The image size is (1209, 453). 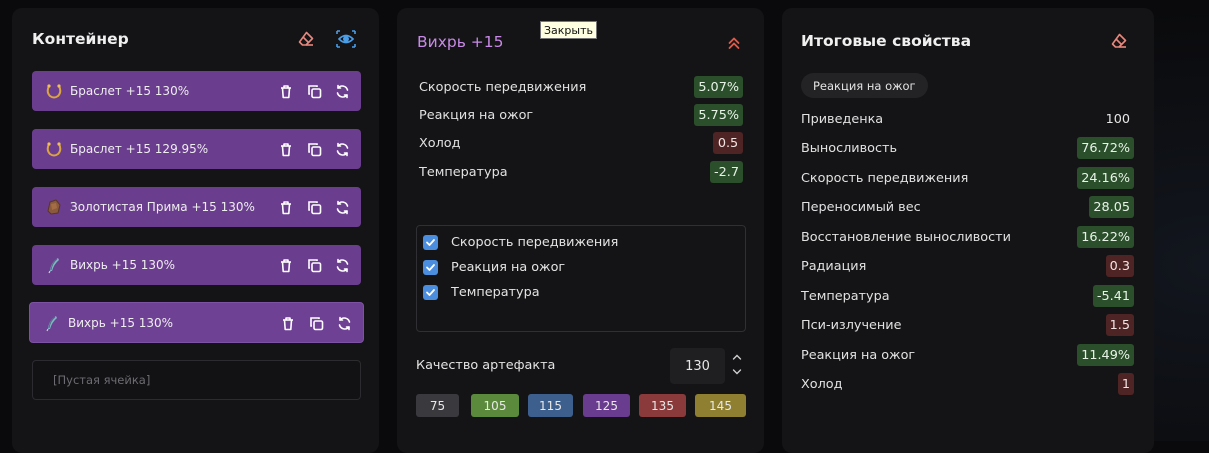 I want to click on increment-chevron-icon, so click(x=737, y=357).